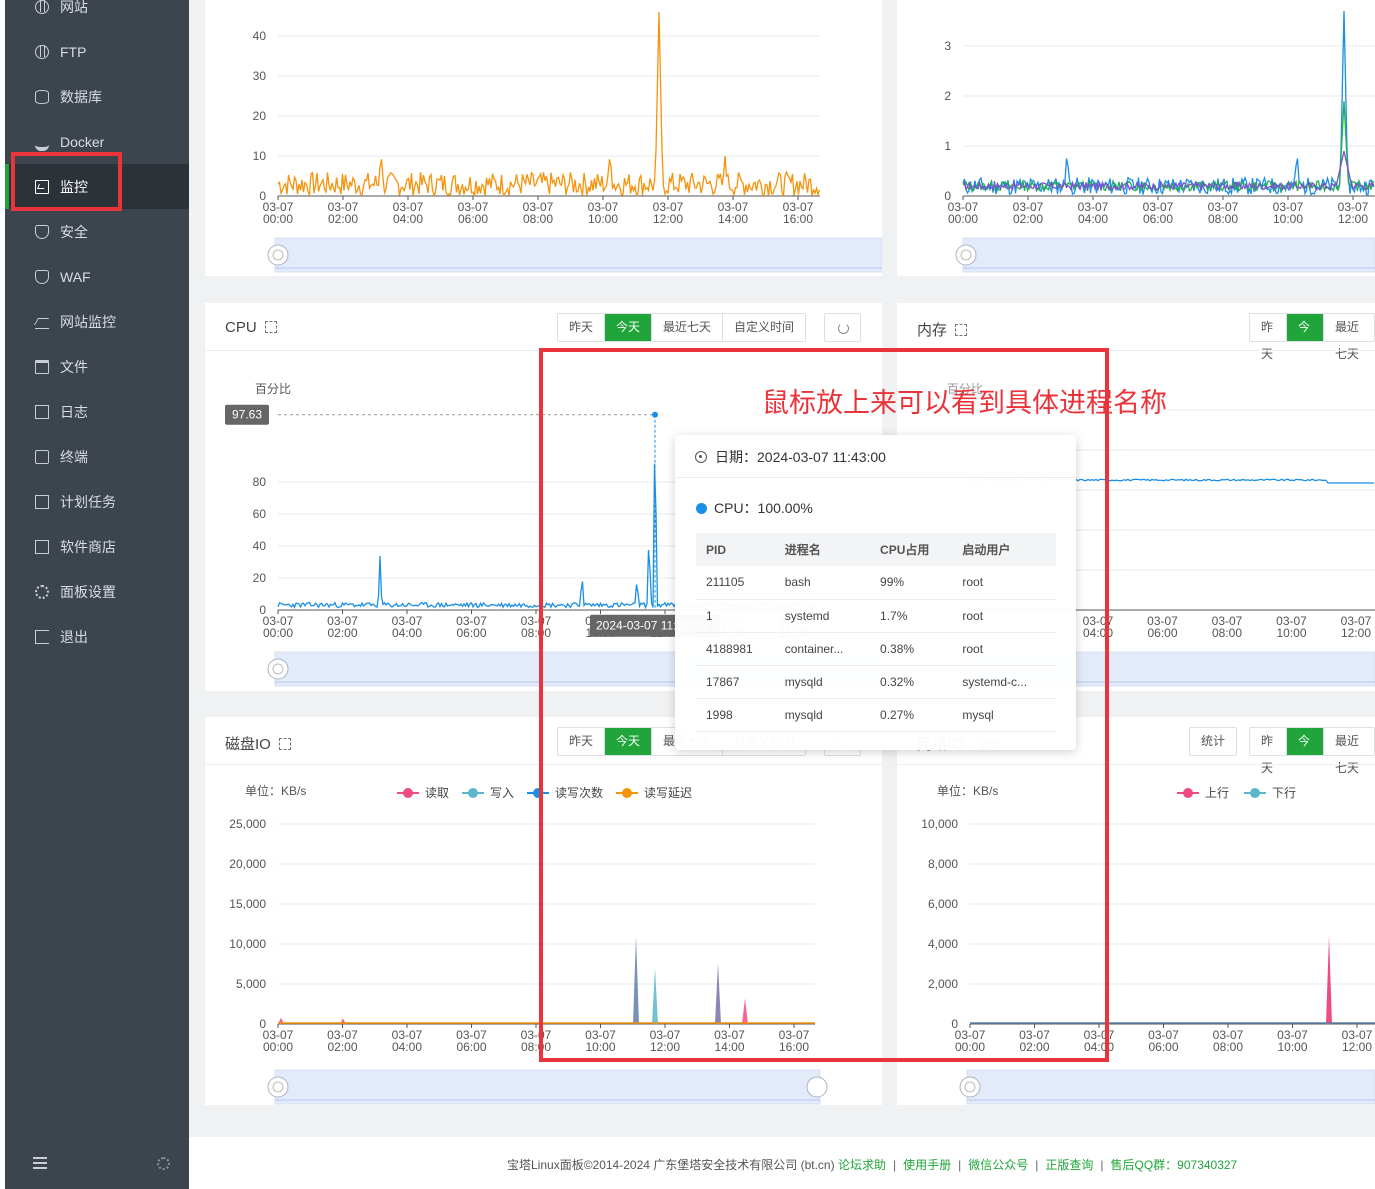  Describe the element at coordinates (42, 144) in the screenshot. I see `docker-icon` at that location.